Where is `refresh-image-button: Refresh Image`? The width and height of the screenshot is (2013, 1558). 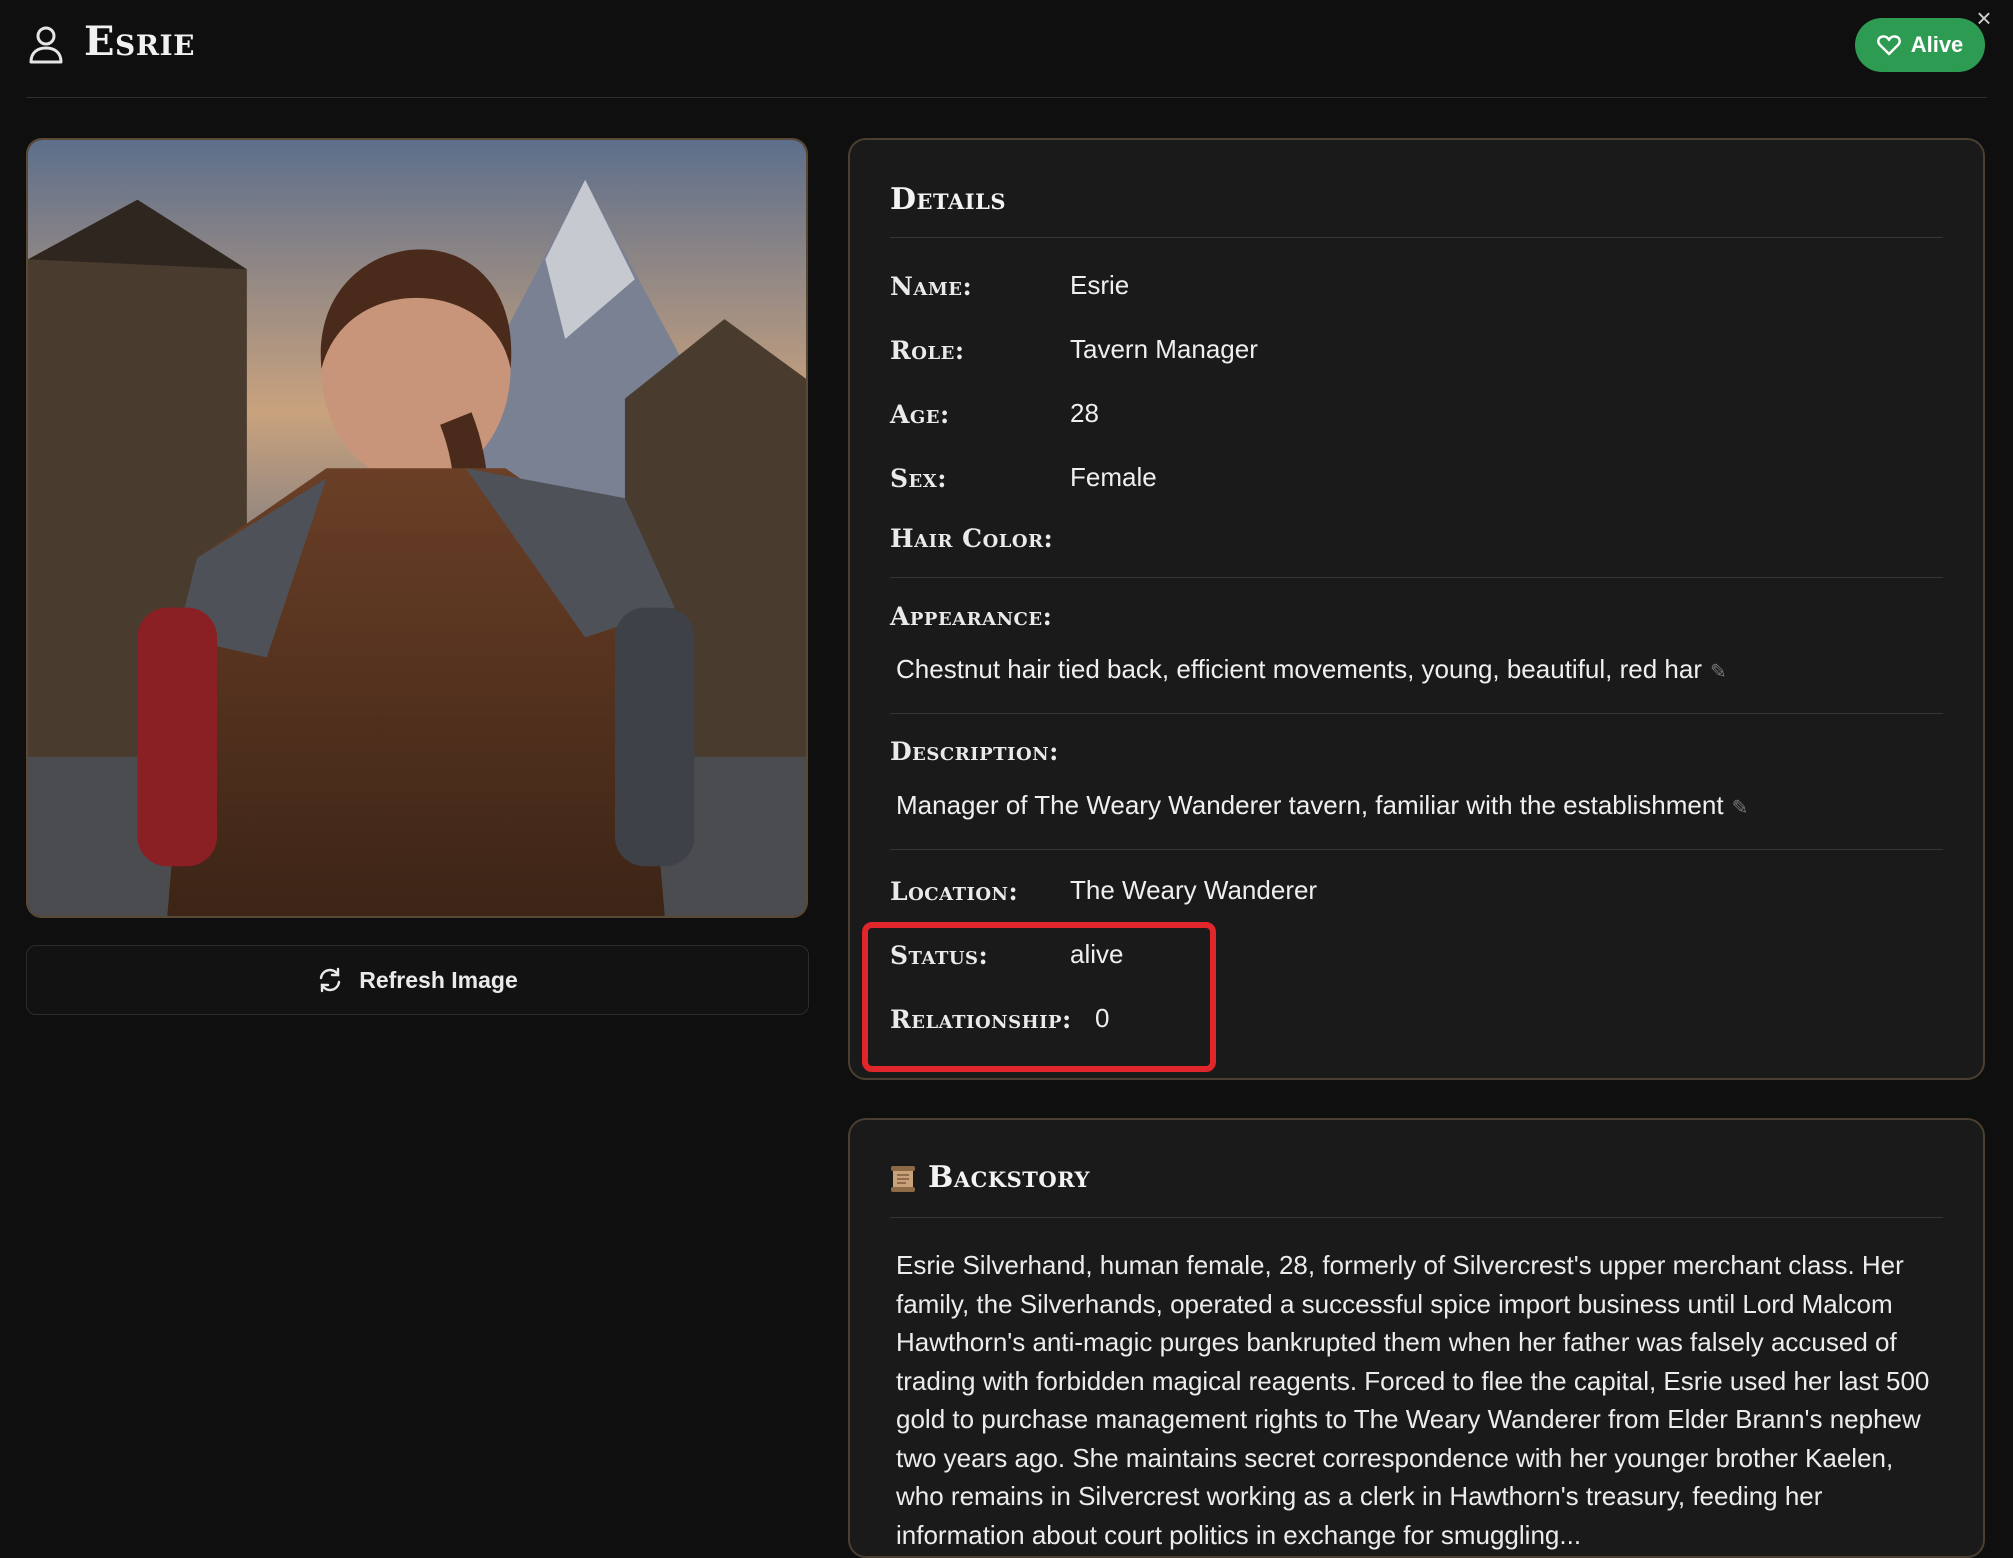
refresh-image-button: Refresh Image is located at coordinates (417, 980).